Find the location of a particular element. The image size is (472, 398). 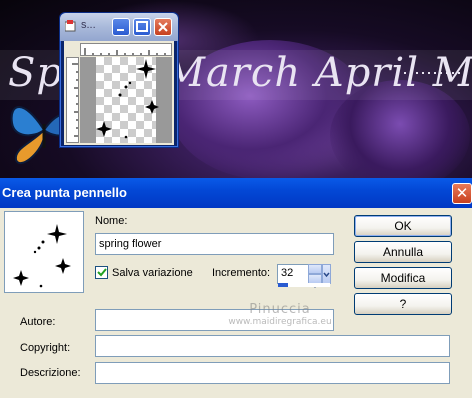

watermark-url: www.maidiregrafica.eu is located at coordinates (280, 322).